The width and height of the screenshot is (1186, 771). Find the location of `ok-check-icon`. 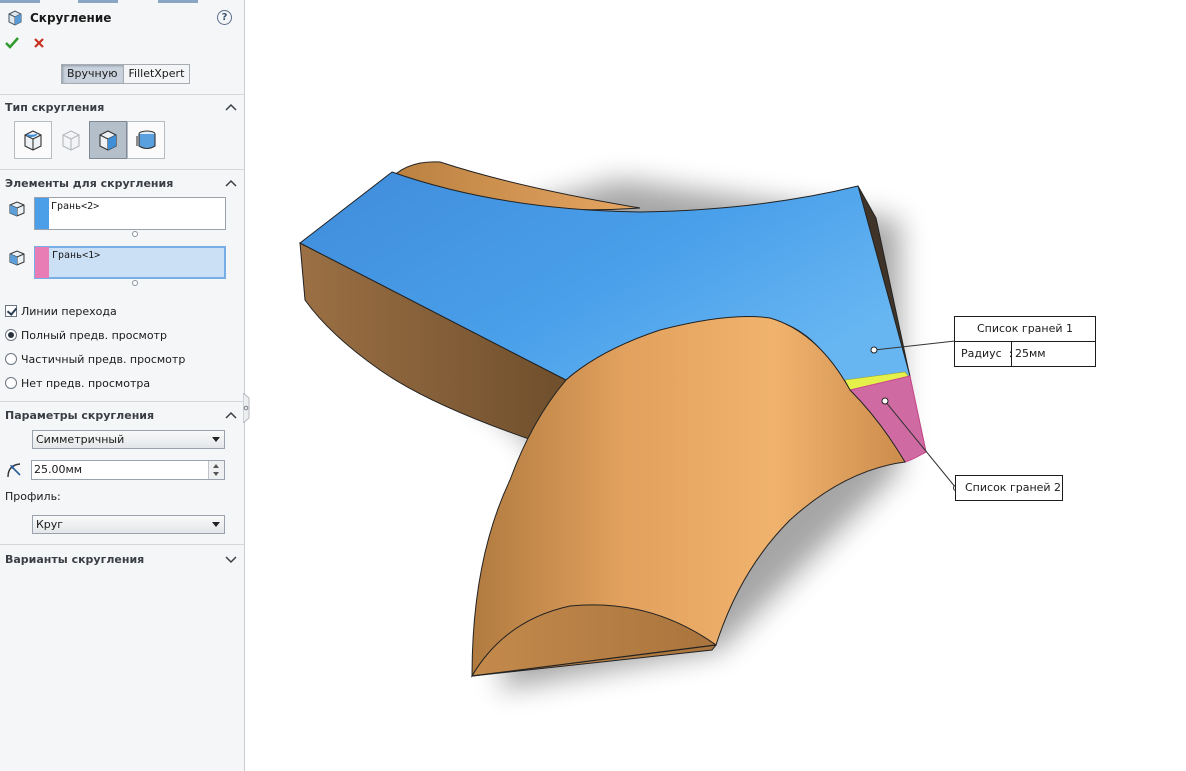

ok-check-icon is located at coordinates (12, 43).